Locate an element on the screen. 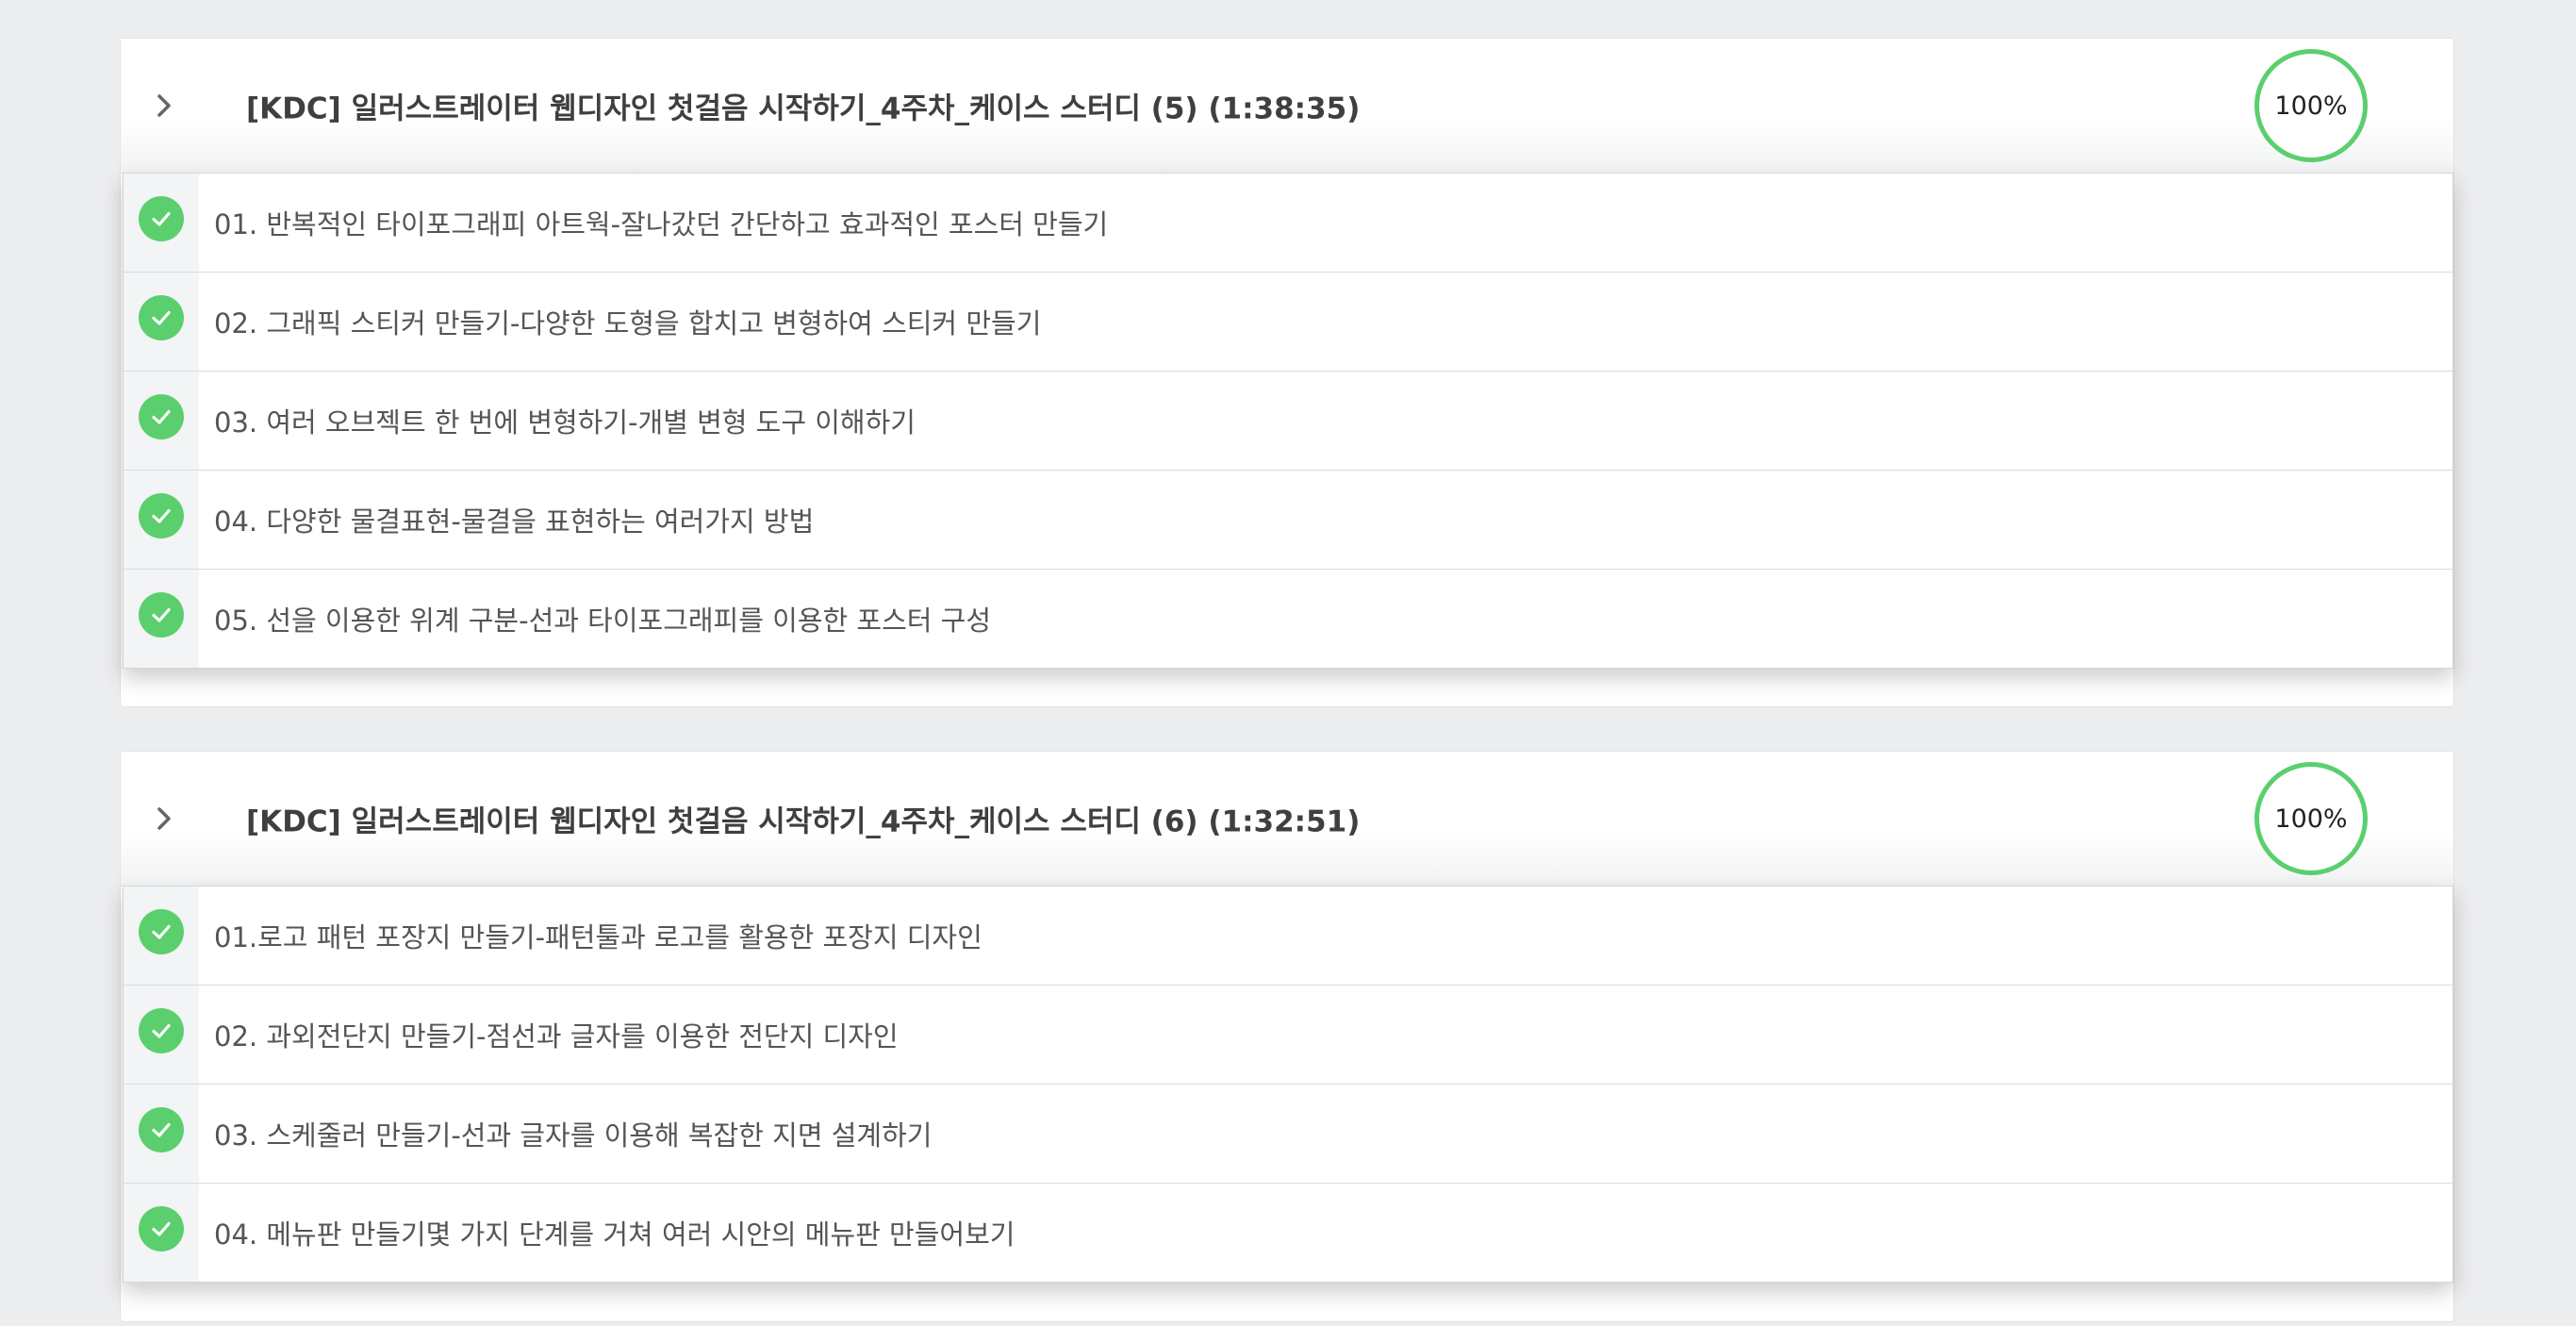  lesson-row: 02. 과외전단지 만들기-점선과 글자를 이용한 전단지 디자인 is located at coordinates (1288, 1034).